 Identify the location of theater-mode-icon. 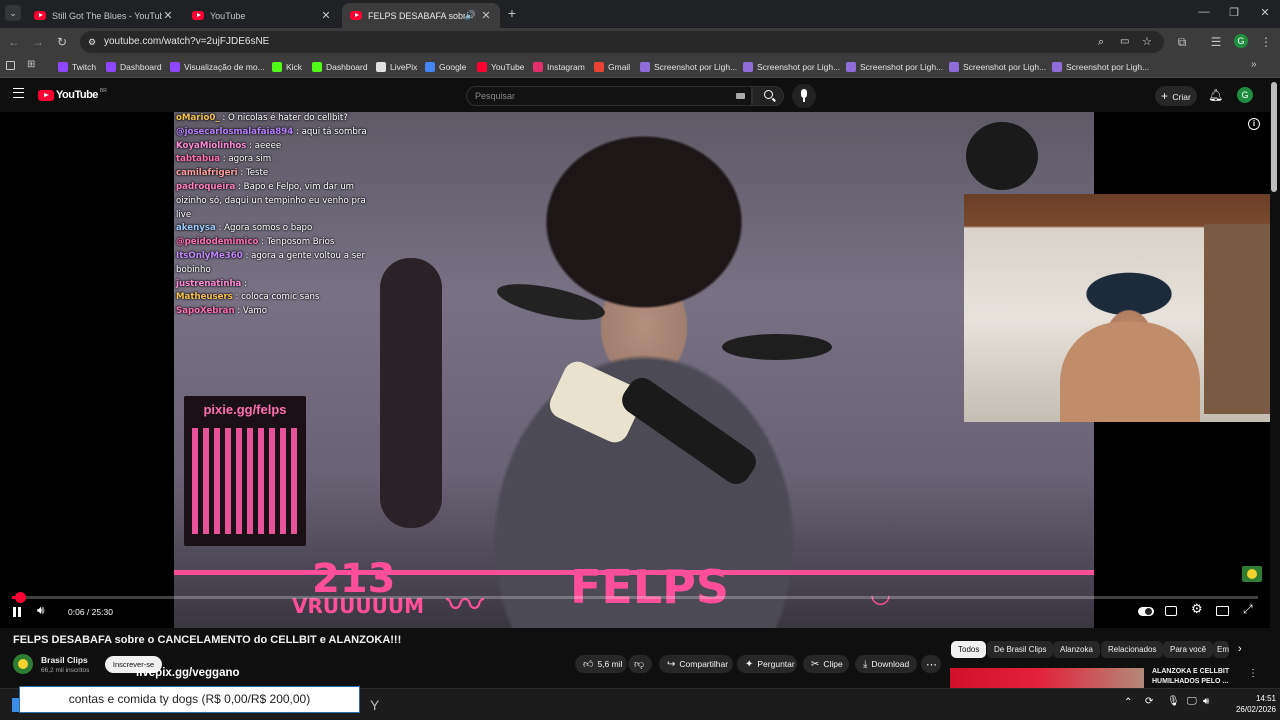
(1222, 611).